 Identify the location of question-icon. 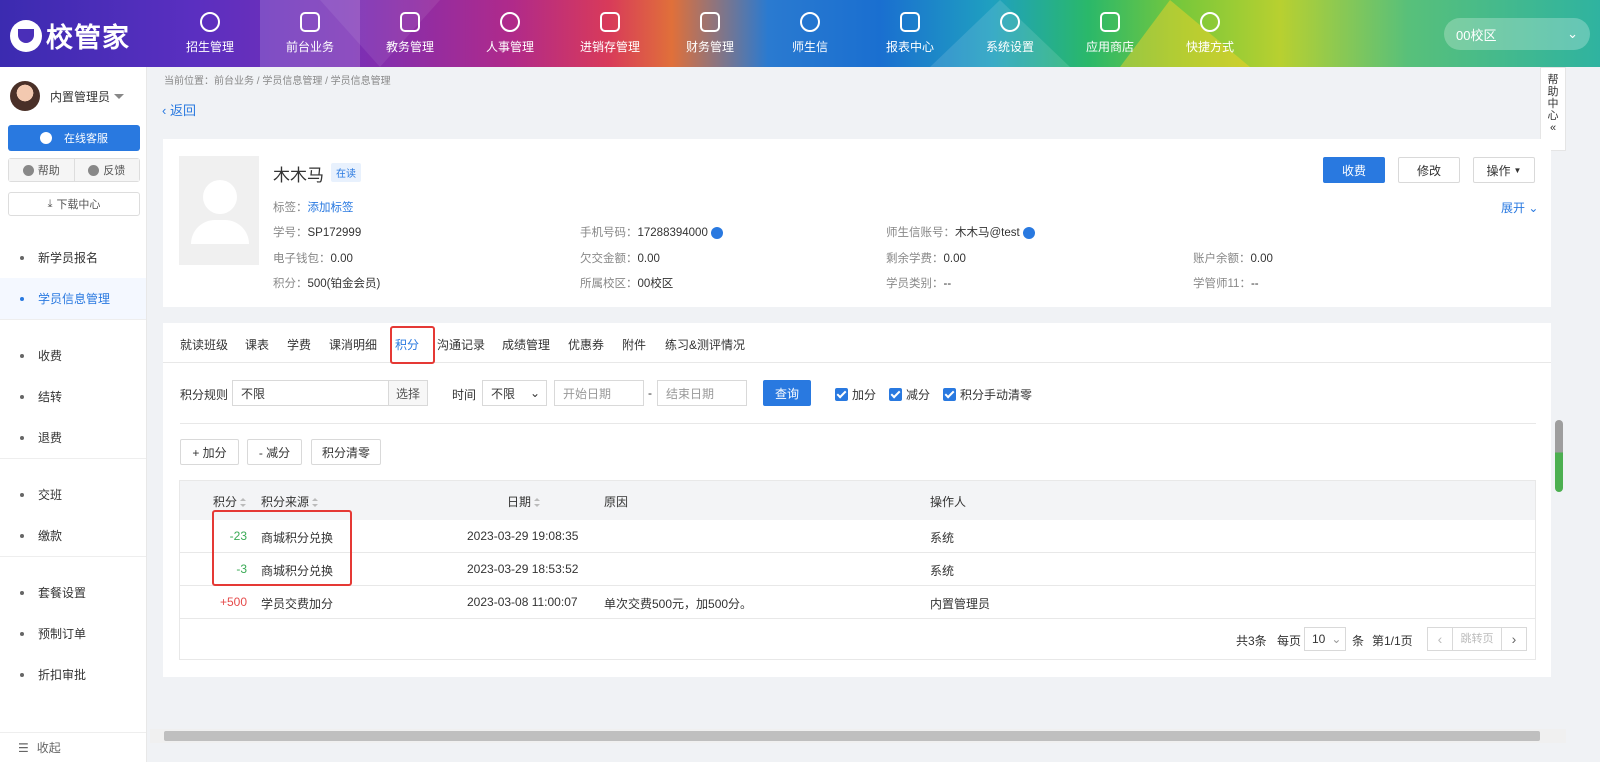
(28, 170).